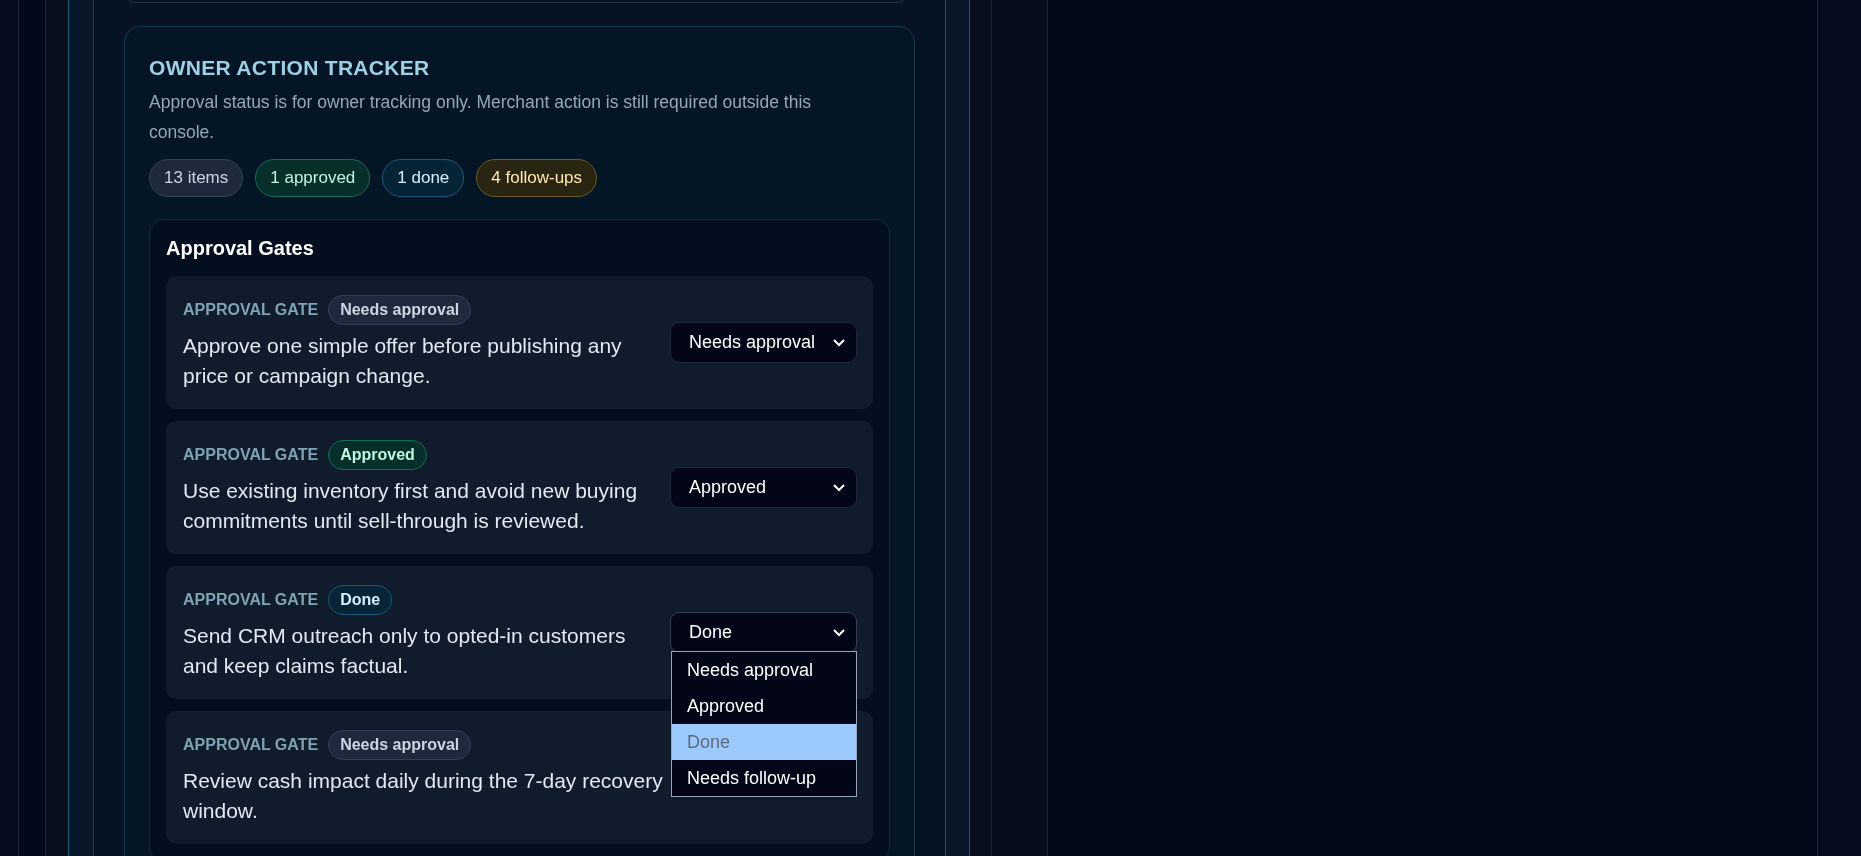 This screenshot has width=1861, height=856. Describe the element at coordinates (763, 632) in the screenshot. I see `status-select: Done` at that location.